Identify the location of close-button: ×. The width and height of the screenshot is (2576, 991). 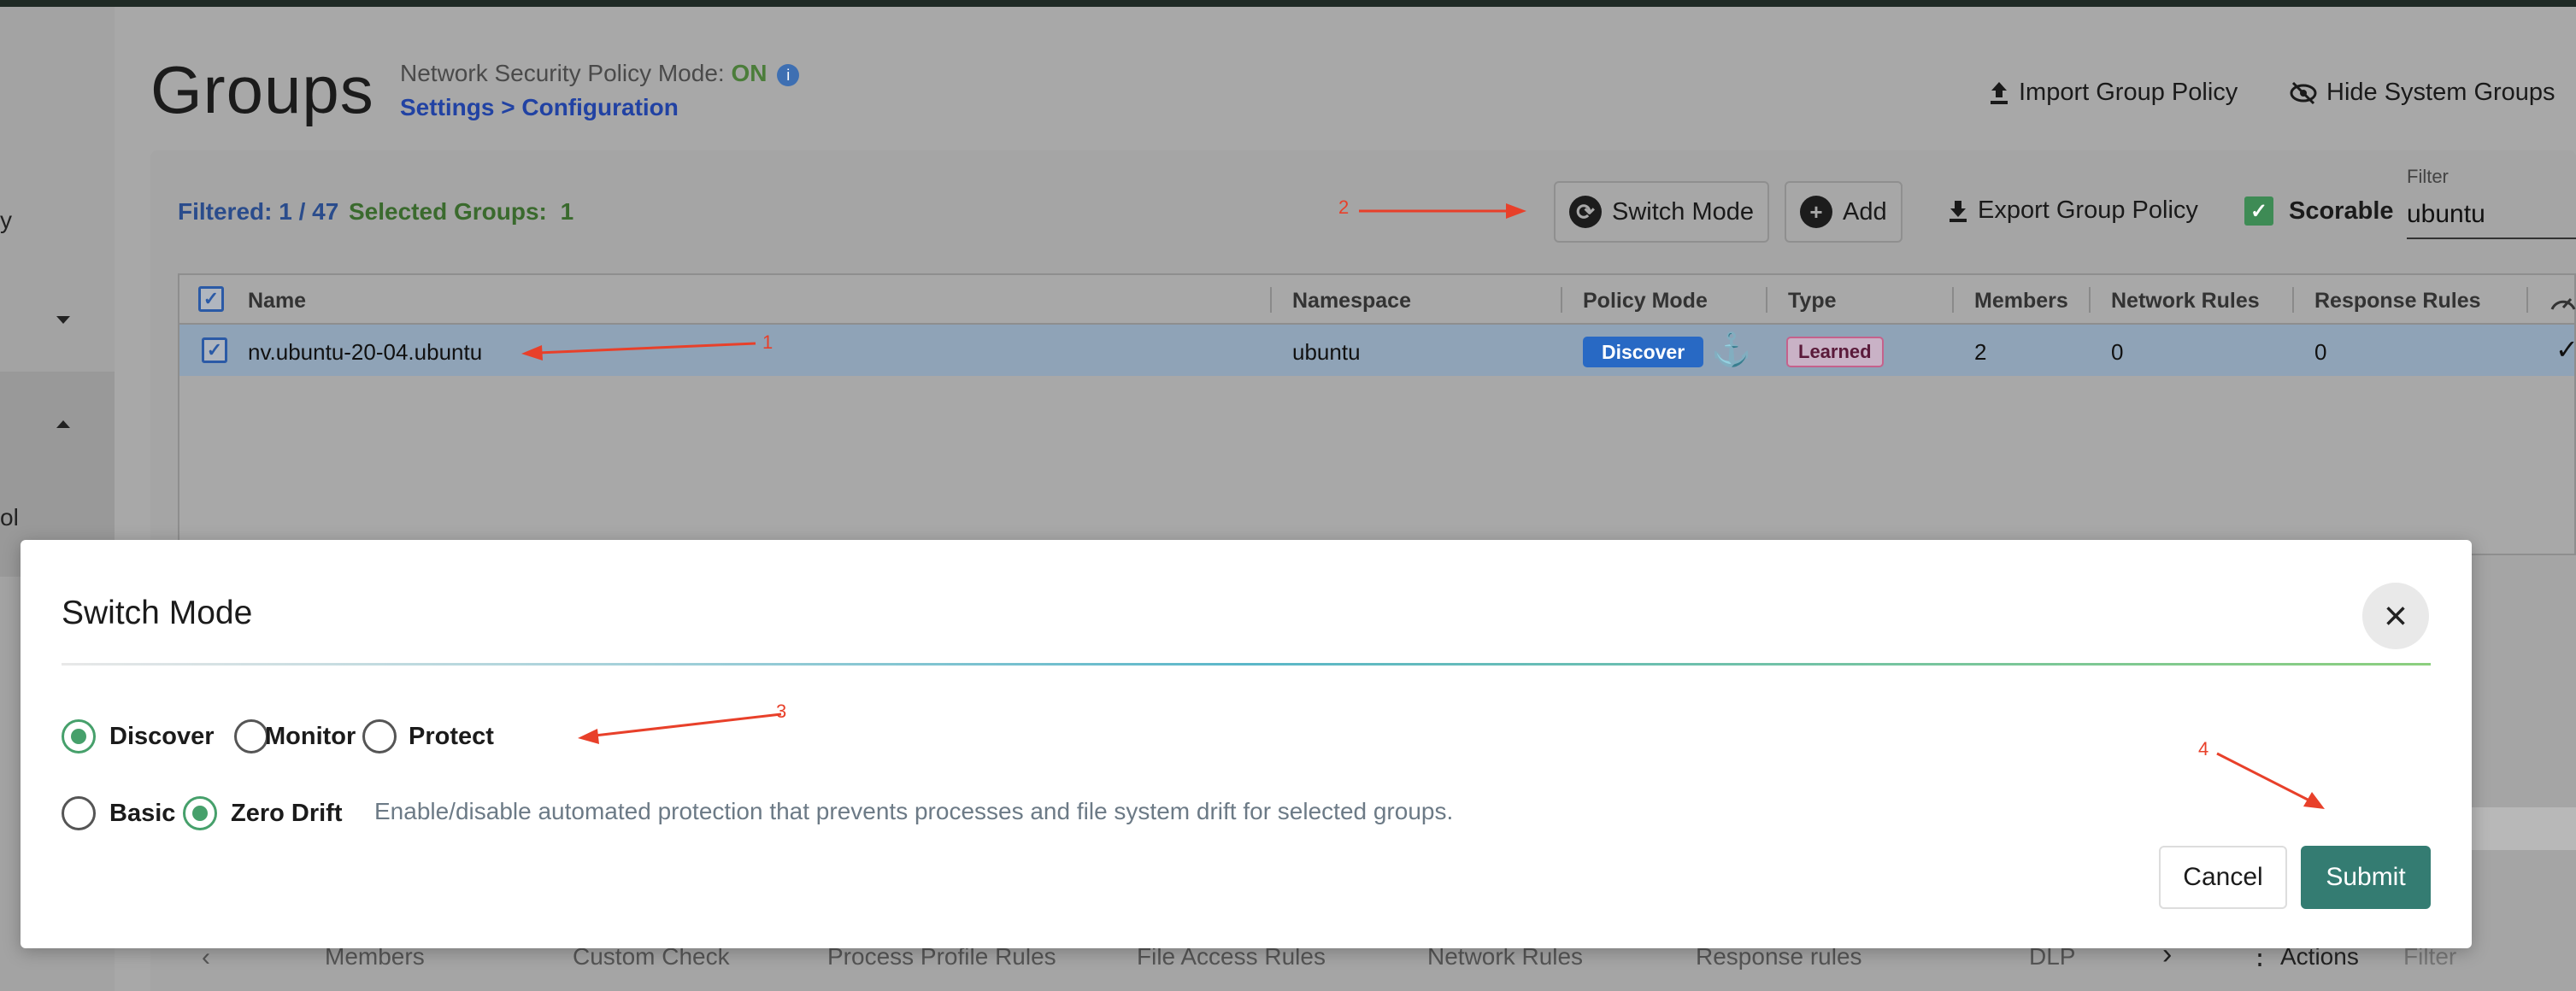
(2395, 616).